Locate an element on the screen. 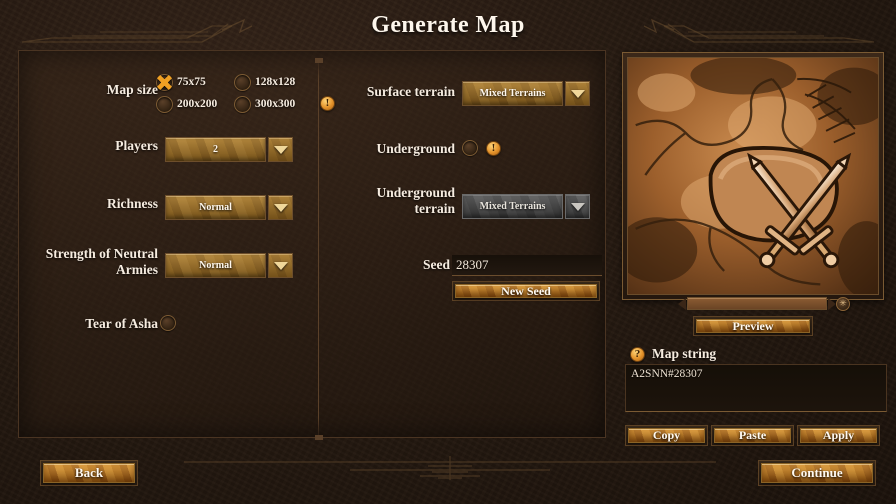 The image size is (896, 504). new-seed-button: New Seed is located at coordinates (526, 291).